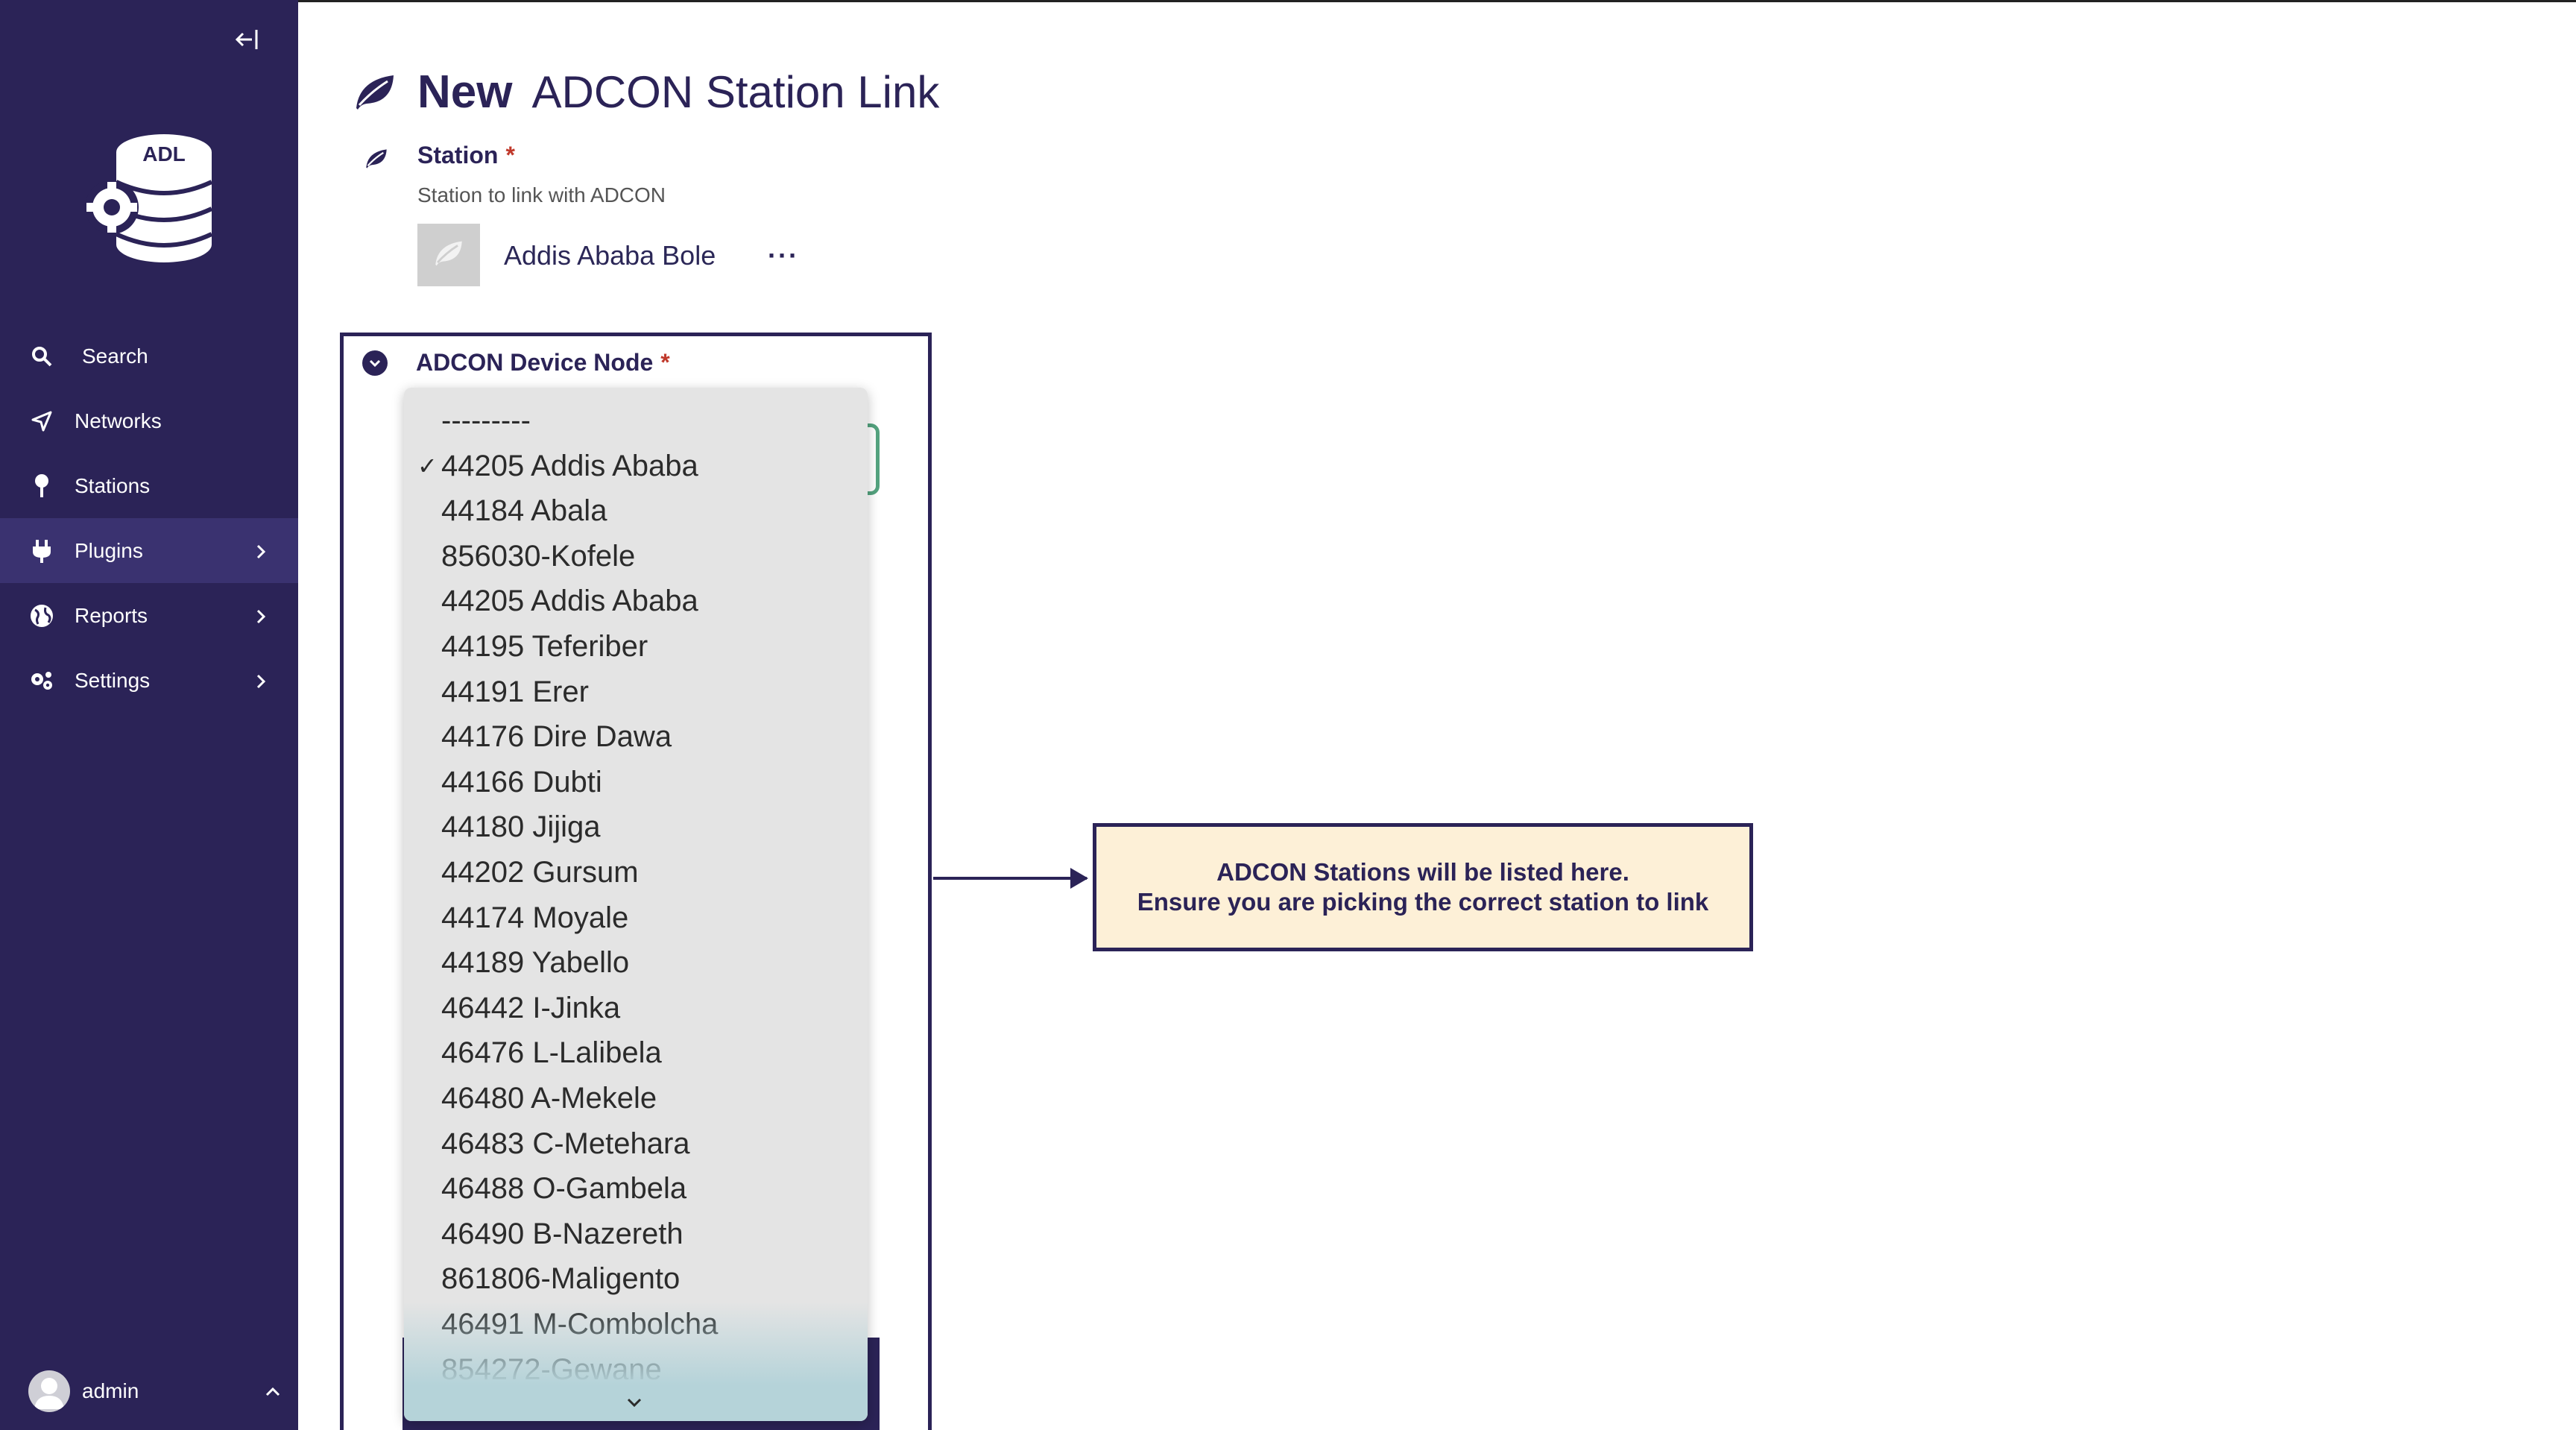  Describe the element at coordinates (465, 92) in the screenshot. I see `page-title-action: New` at that location.